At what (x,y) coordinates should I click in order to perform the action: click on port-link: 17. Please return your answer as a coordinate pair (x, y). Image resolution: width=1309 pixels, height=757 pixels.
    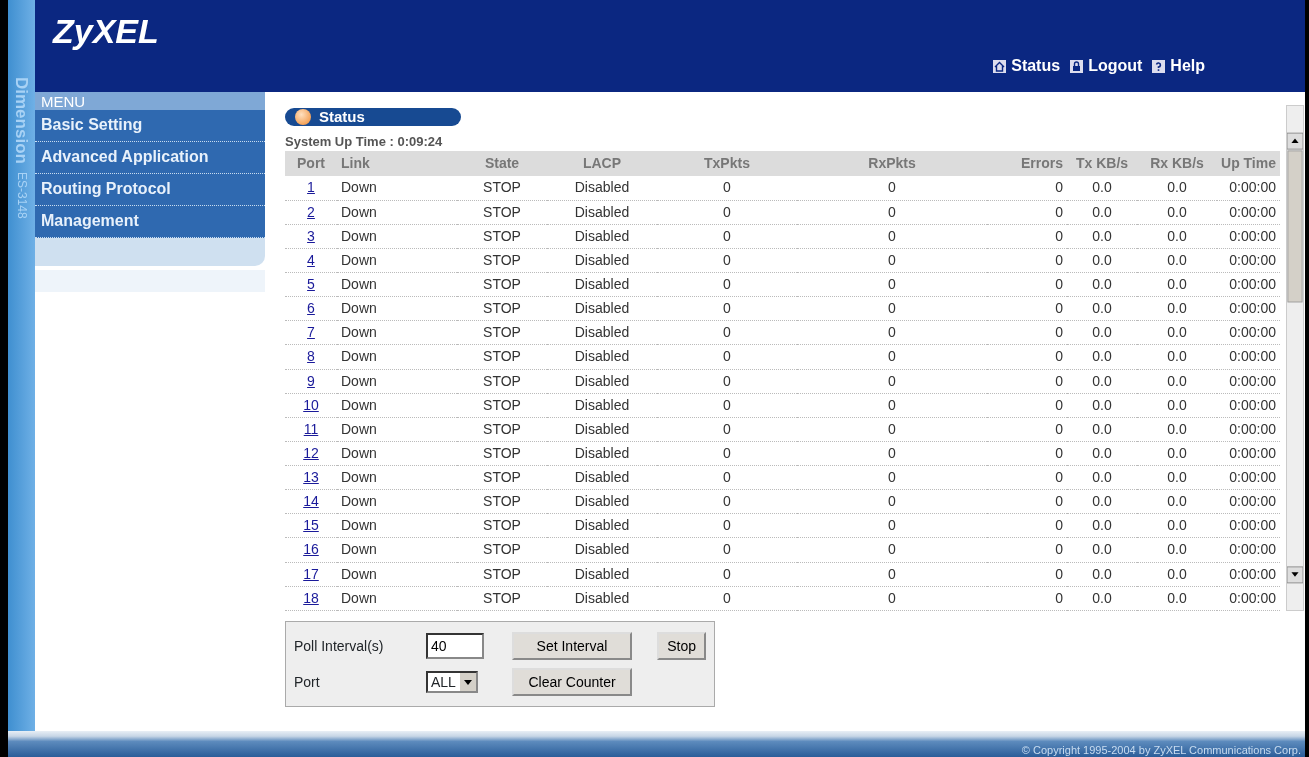
    Looking at the image, I should click on (311, 573).